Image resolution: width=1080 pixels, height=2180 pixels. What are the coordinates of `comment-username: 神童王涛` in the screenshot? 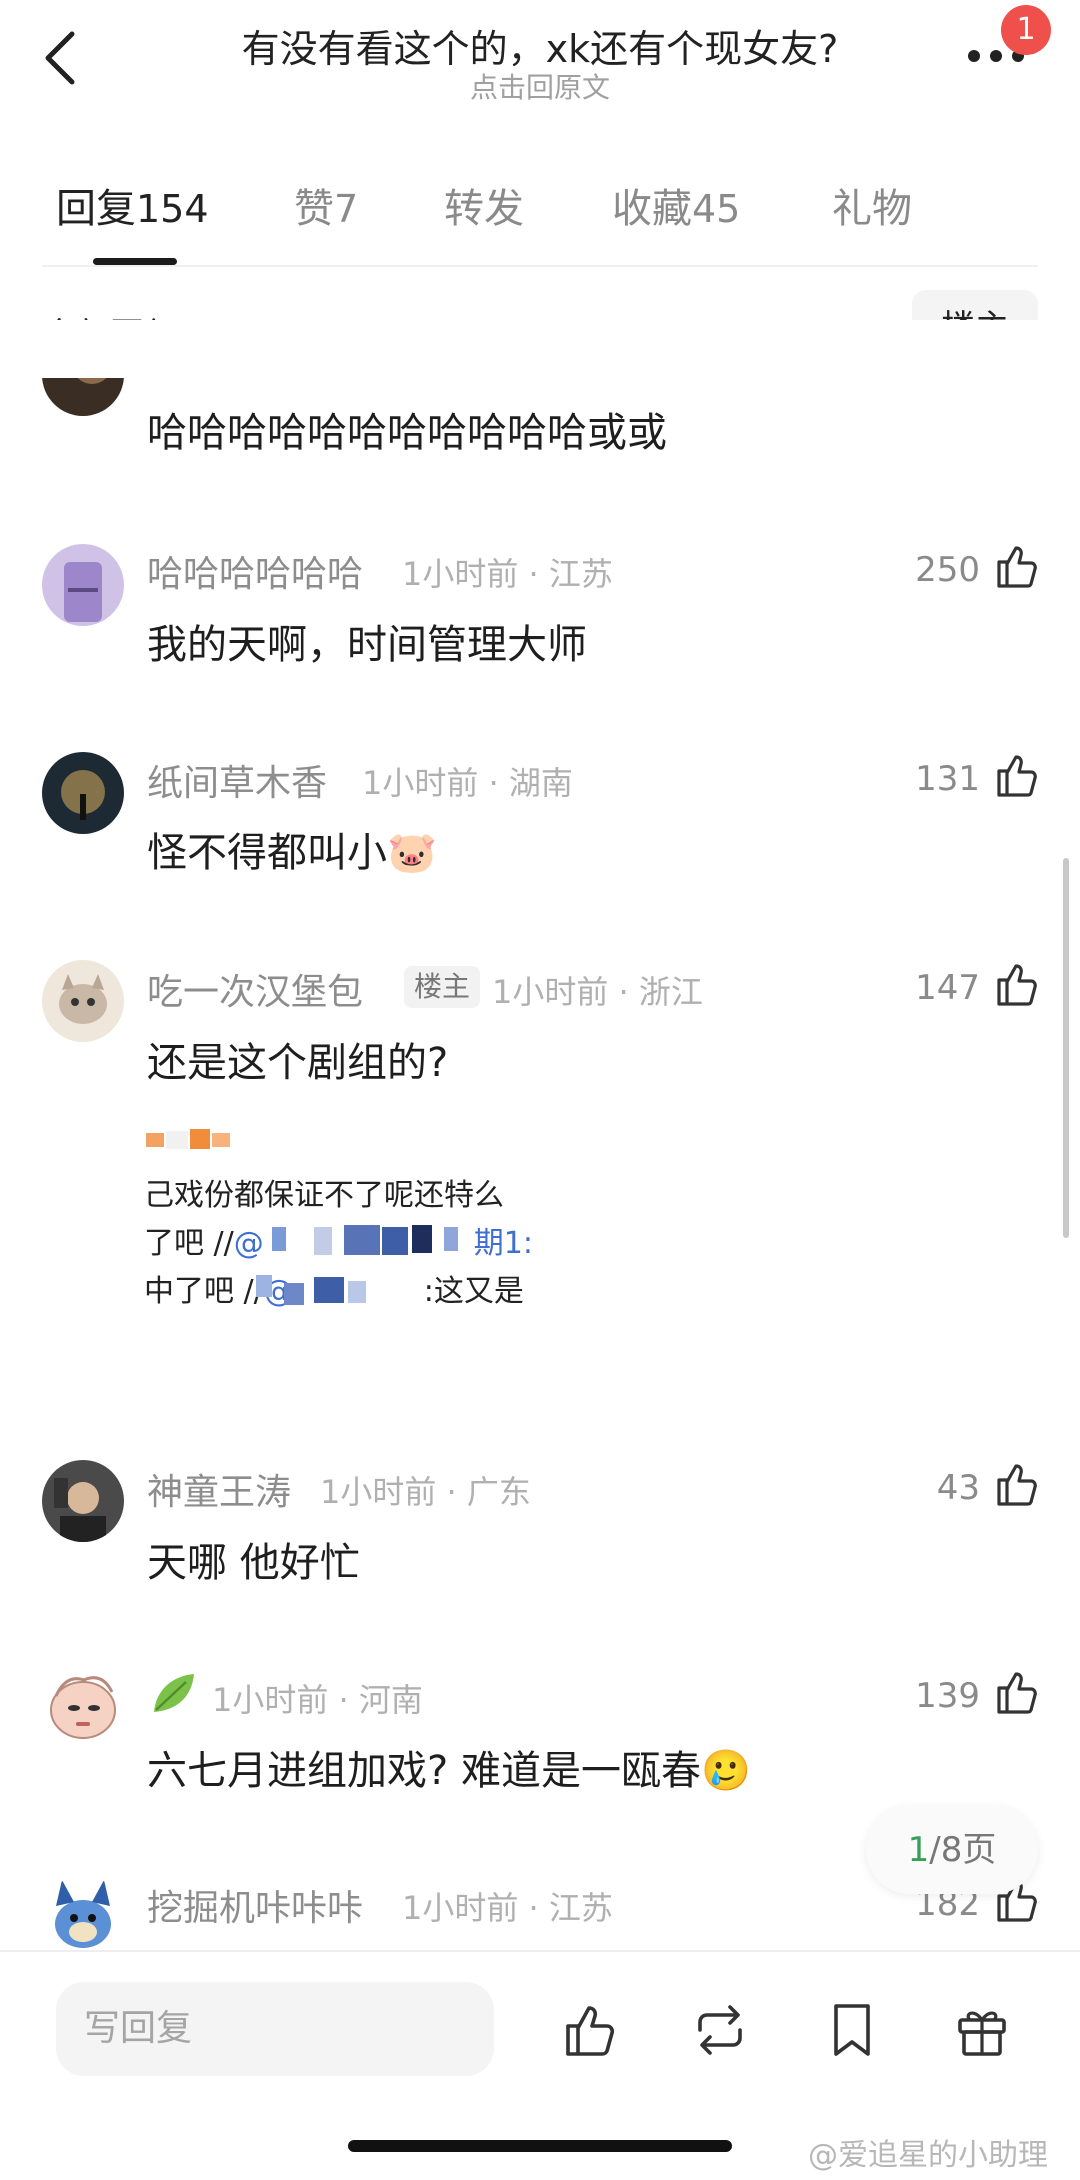 It's located at (219, 1489).